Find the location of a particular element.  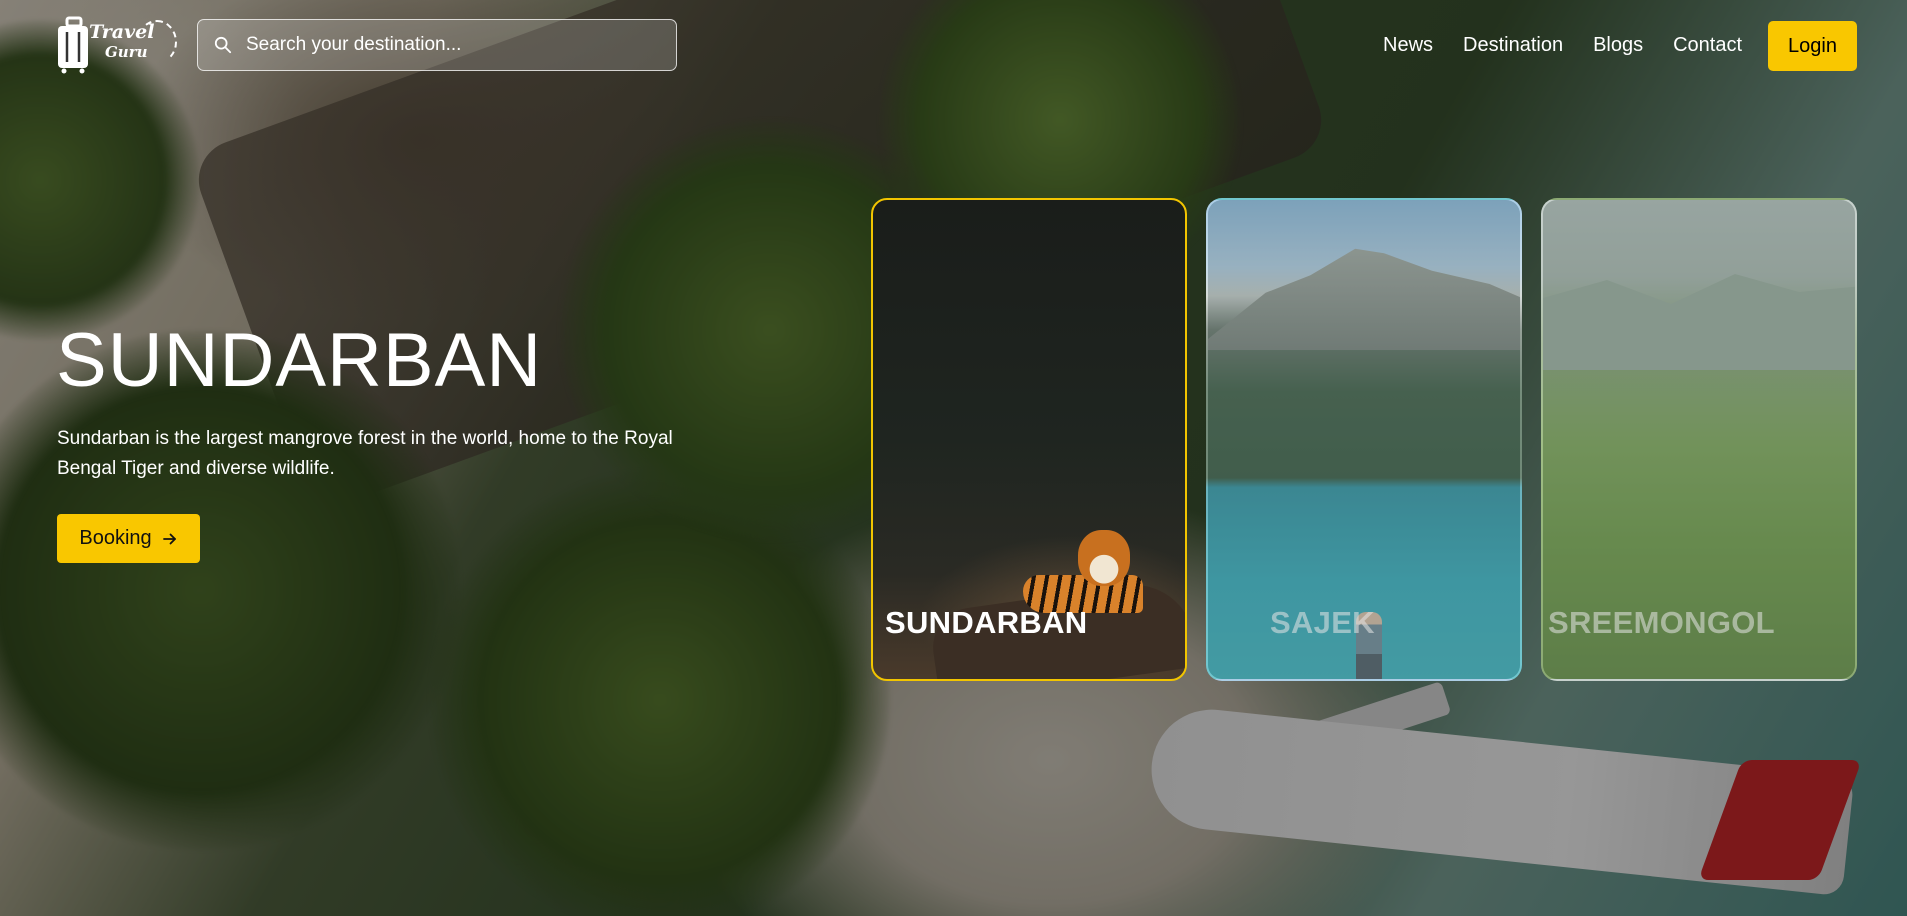

search-bar is located at coordinates (437, 45).